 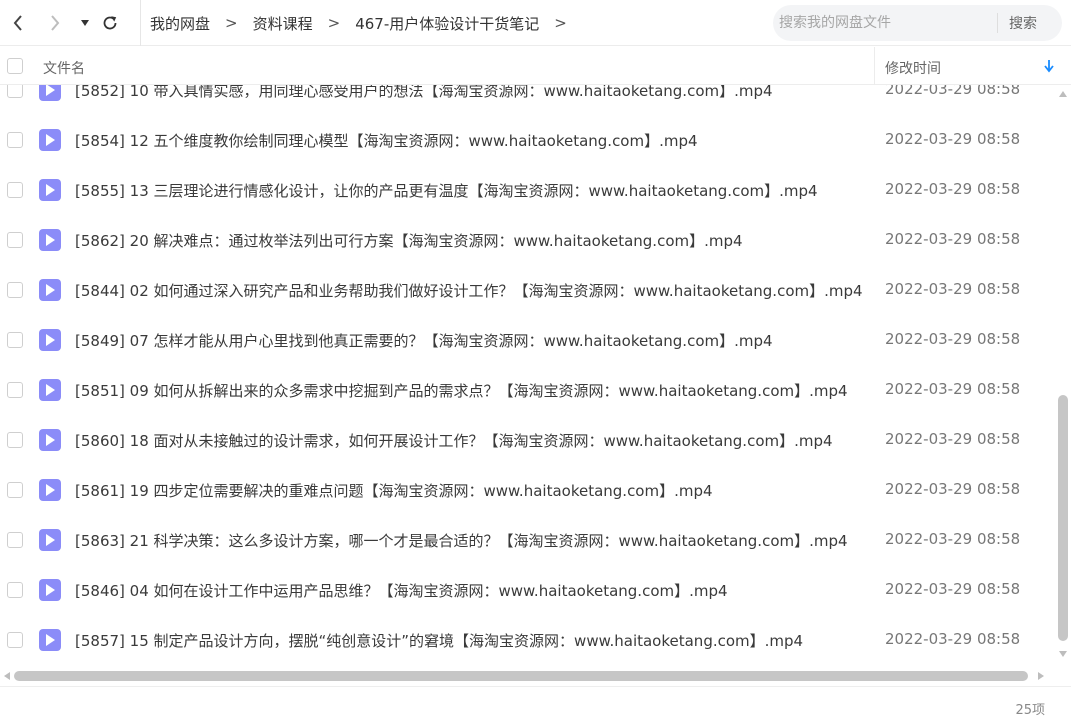 What do you see at coordinates (283, 23) in the screenshot?
I see `breadcrumb-item-courses: 资料课程` at bounding box center [283, 23].